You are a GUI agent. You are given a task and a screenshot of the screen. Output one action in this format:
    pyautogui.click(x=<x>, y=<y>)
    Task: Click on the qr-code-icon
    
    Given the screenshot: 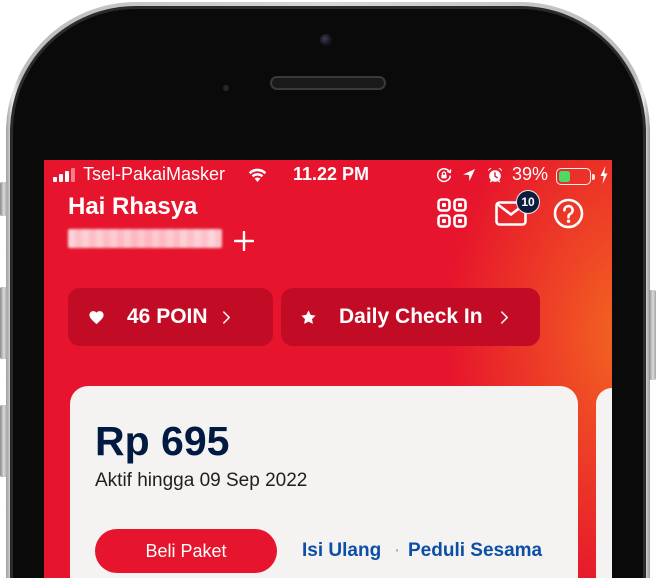 What is the action you would take?
    pyautogui.click(x=452, y=213)
    